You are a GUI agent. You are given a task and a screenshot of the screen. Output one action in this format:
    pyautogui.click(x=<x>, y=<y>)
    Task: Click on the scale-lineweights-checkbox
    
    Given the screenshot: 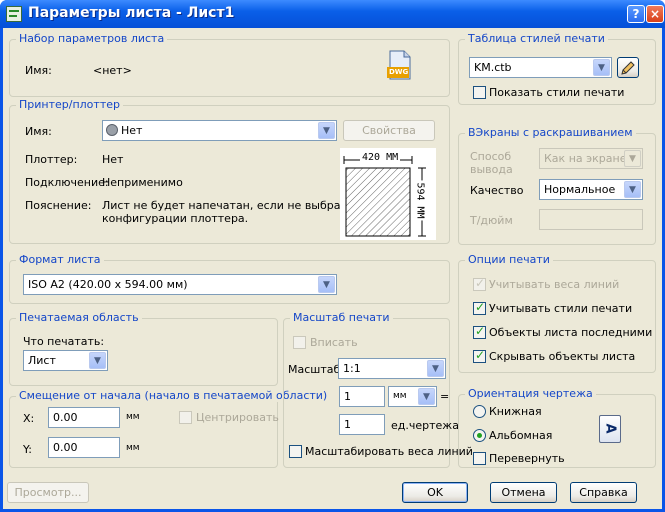 What is the action you would take?
    pyautogui.click(x=295, y=451)
    